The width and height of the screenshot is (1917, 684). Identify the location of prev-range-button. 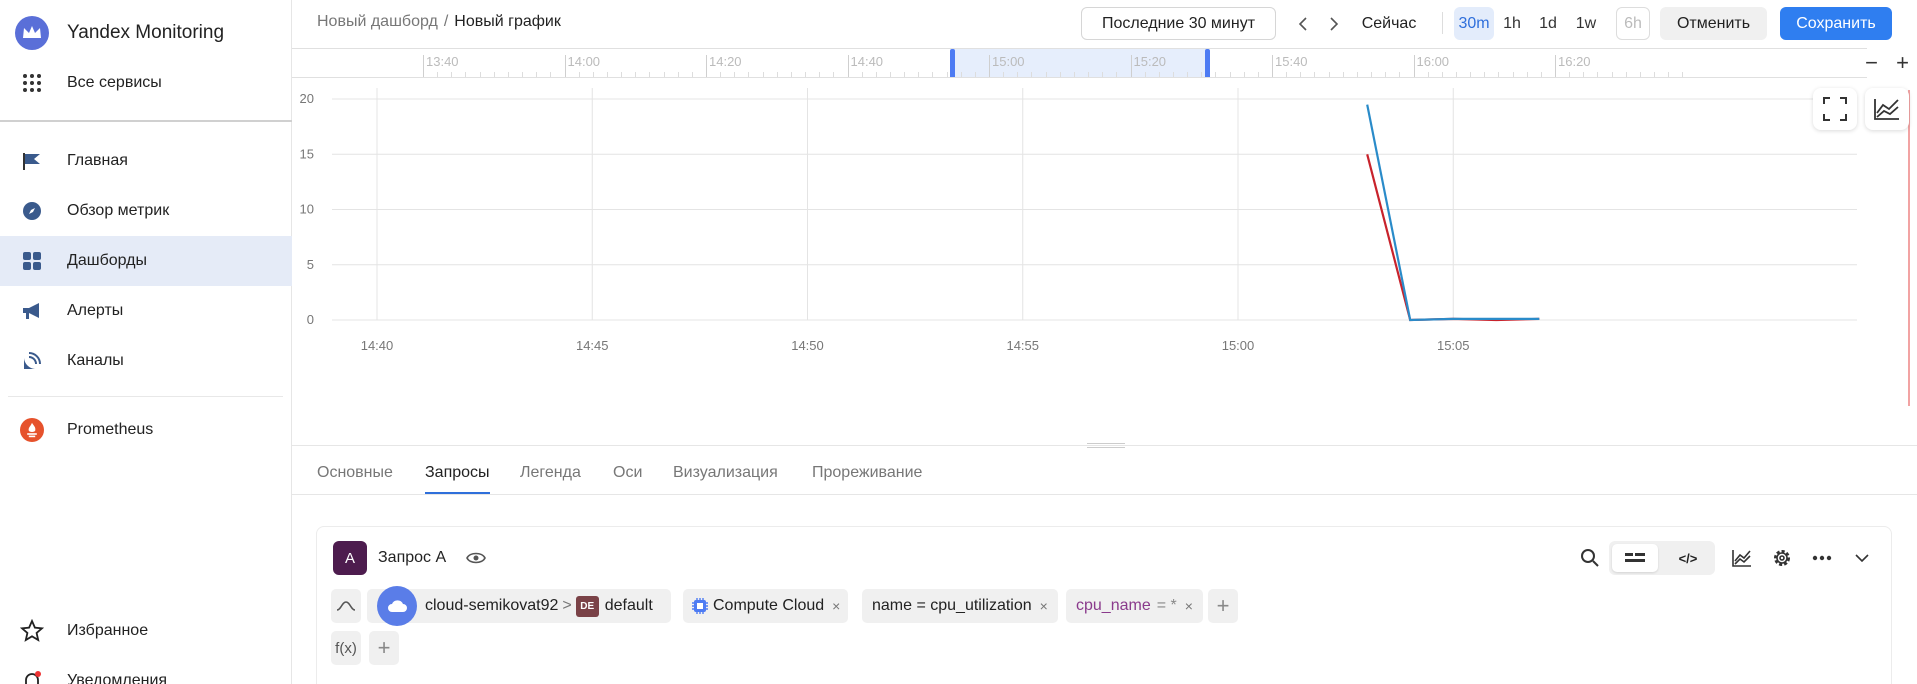
(1303, 23).